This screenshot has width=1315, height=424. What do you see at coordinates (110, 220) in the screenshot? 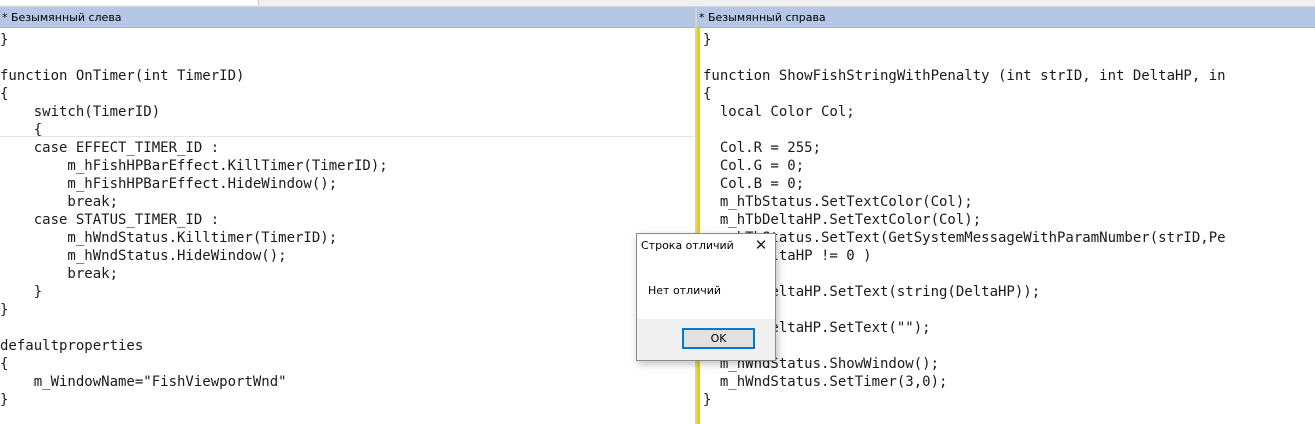
I see `left-code-line: case STATUS_TIMER_ID :` at bounding box center [110, 220].